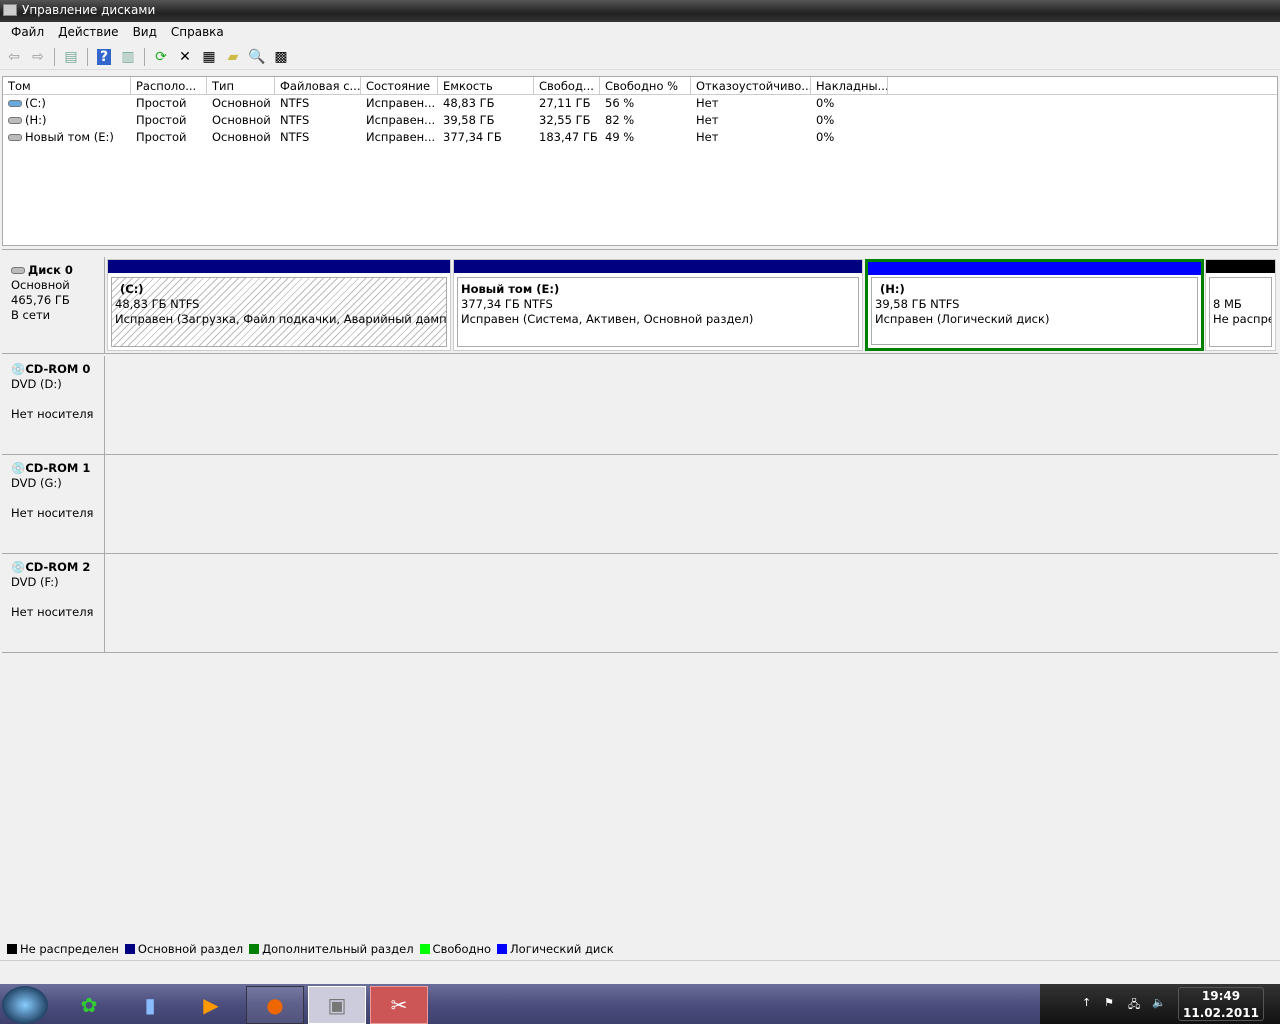  What do you see at coordinates (565, 103) in the screenshot?
I see `table-cell: 27,11 ГБ` at bounding box center [565, 103].